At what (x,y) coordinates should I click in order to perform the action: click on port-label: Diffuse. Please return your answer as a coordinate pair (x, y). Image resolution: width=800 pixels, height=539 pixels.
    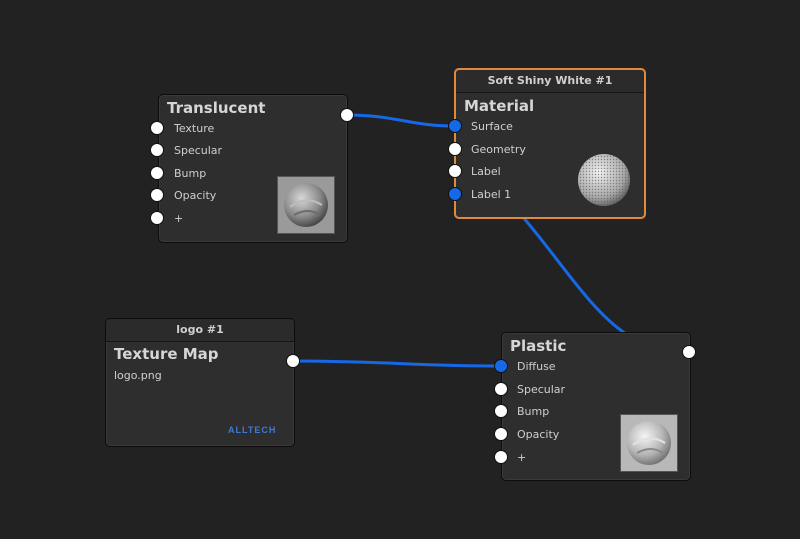
    Looking at the image, I should click on (536, 366).